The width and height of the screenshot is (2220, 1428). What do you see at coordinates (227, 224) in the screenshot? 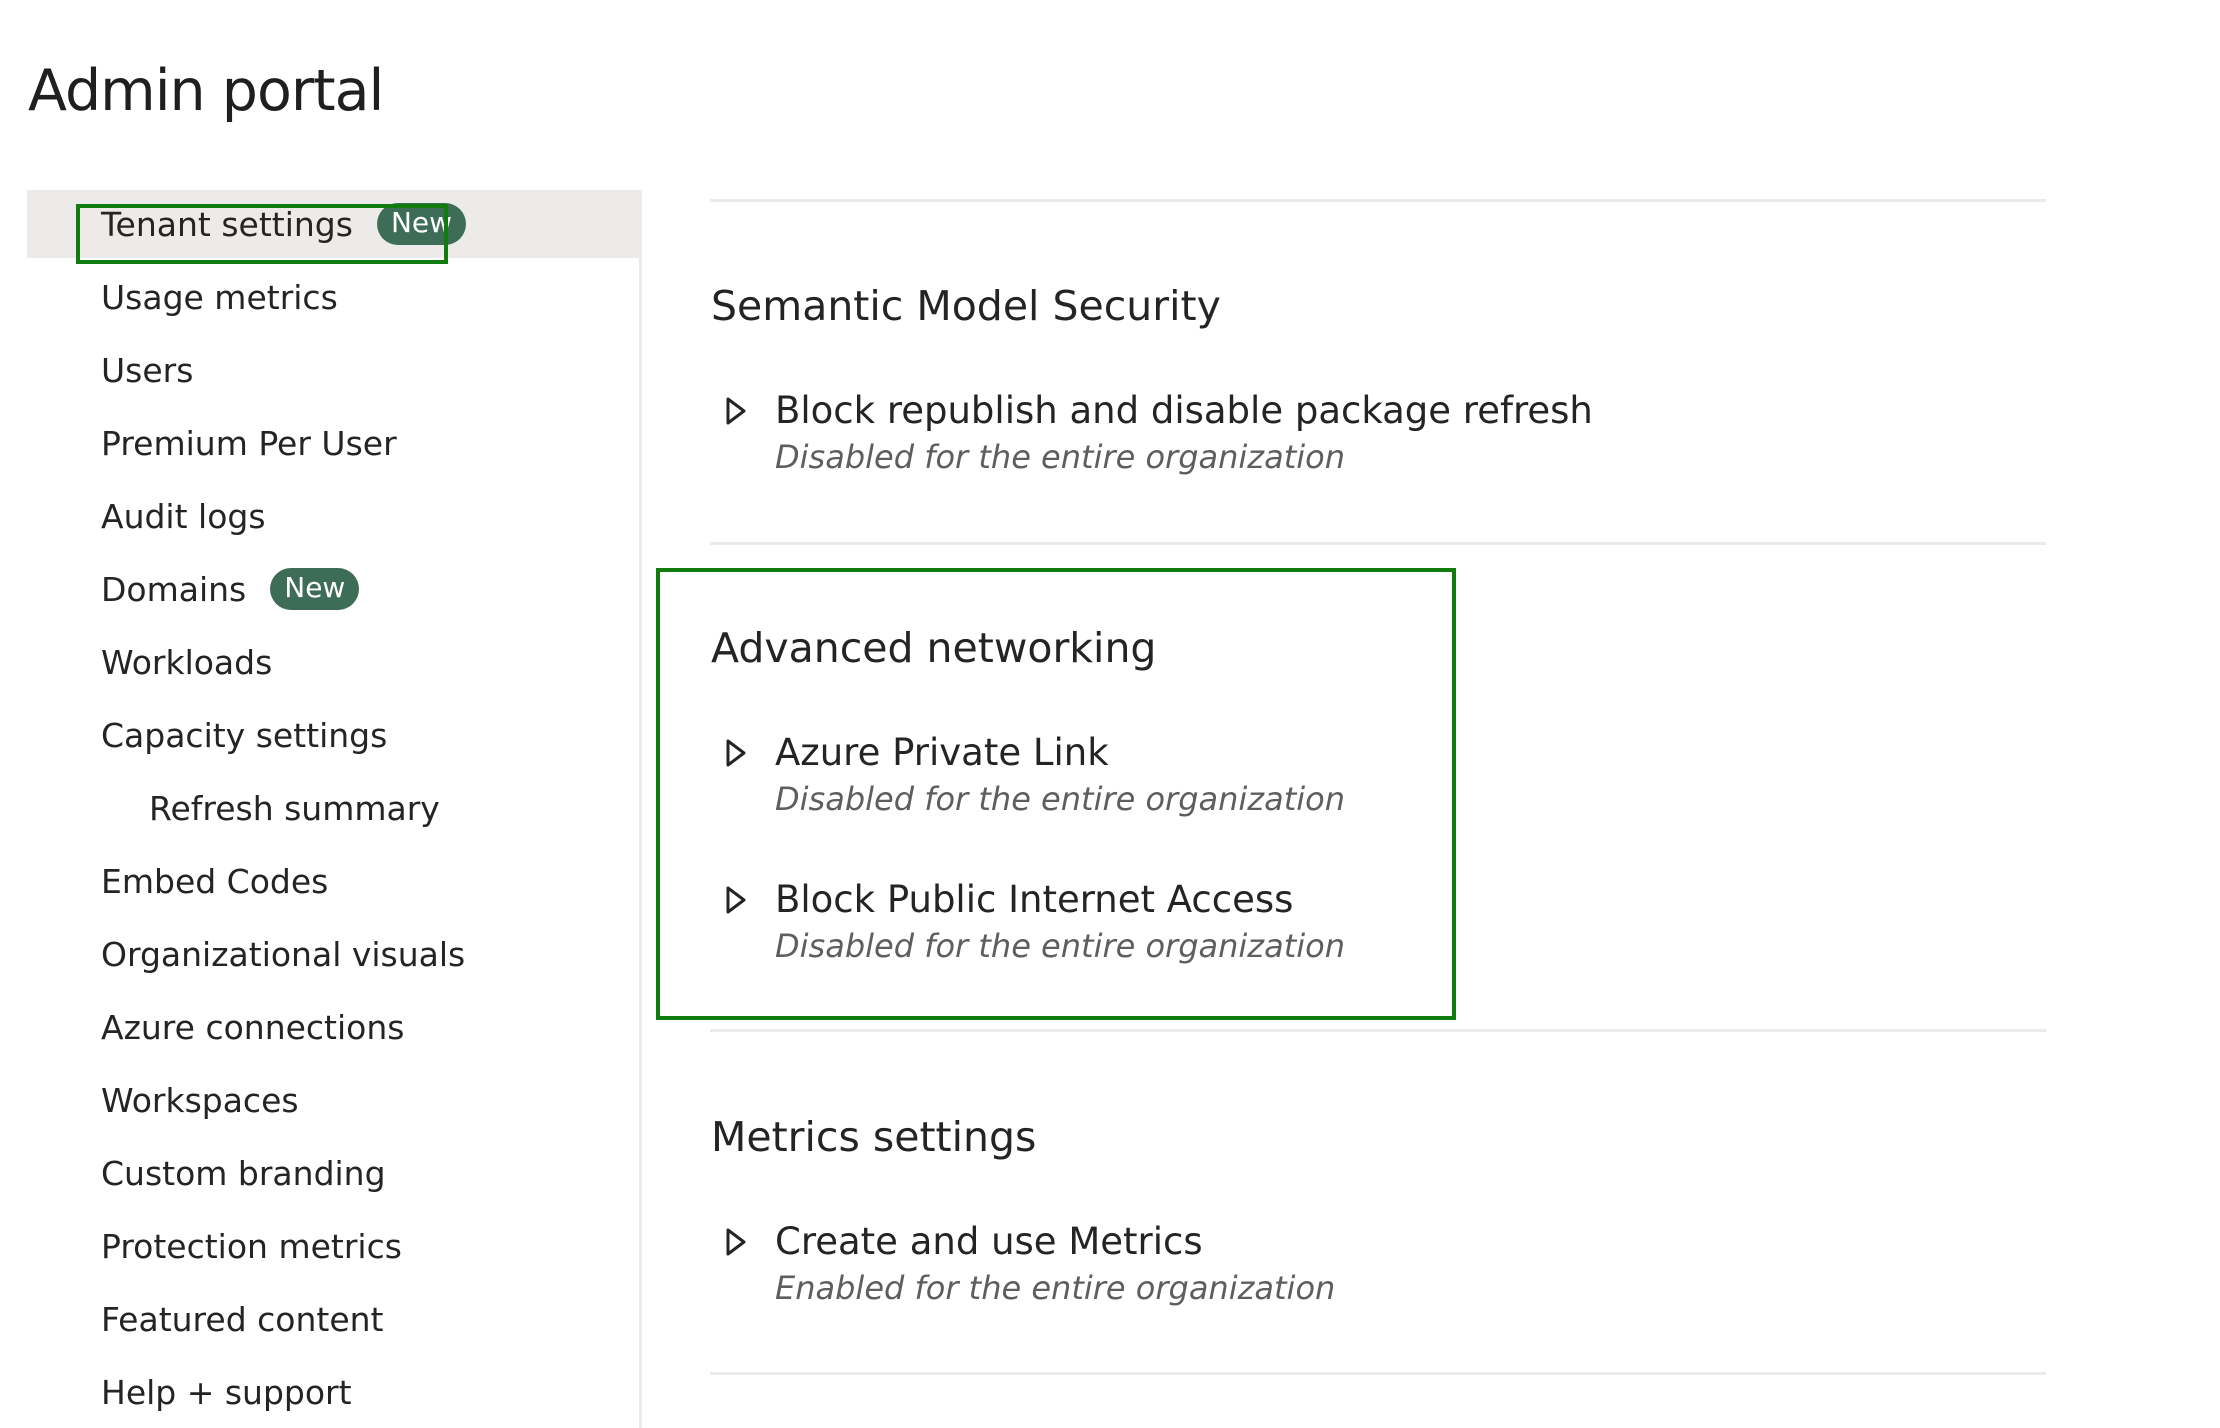
I see `sidebar-item-label: Tenant settings` at bounding box center [227, 224].